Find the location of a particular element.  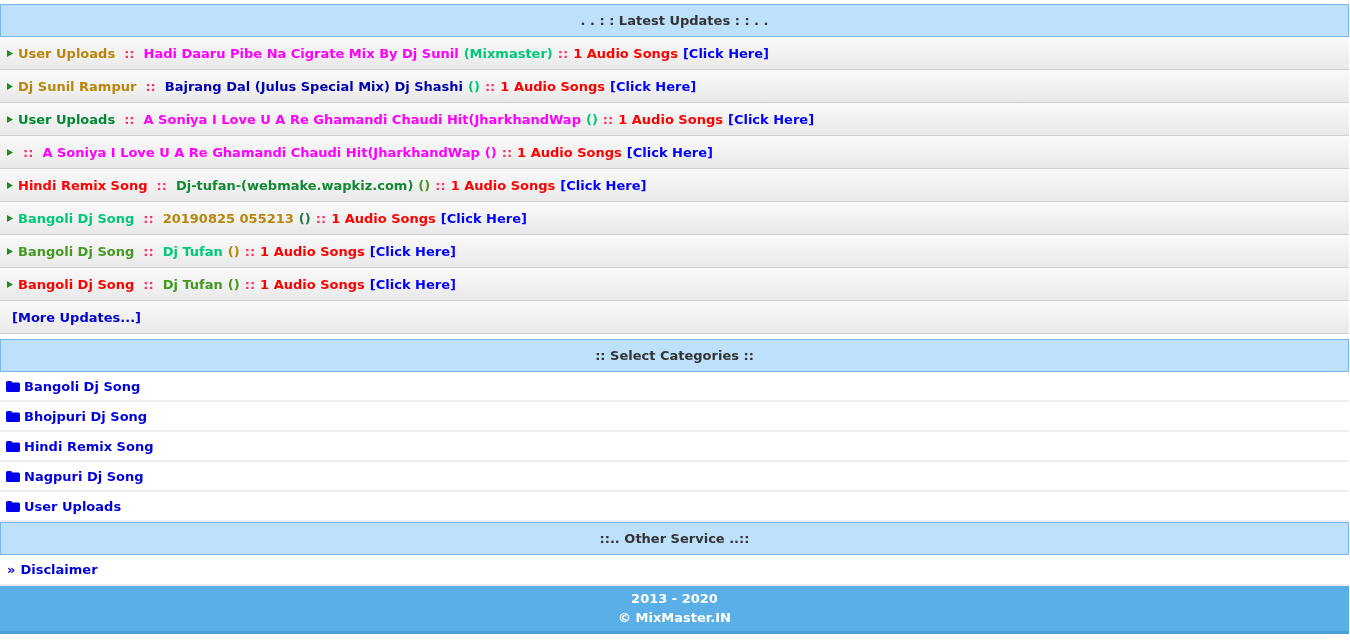

song-title: Dj-tufan-(webmake.wapkiz.com) is located at coordinates (294, 185).